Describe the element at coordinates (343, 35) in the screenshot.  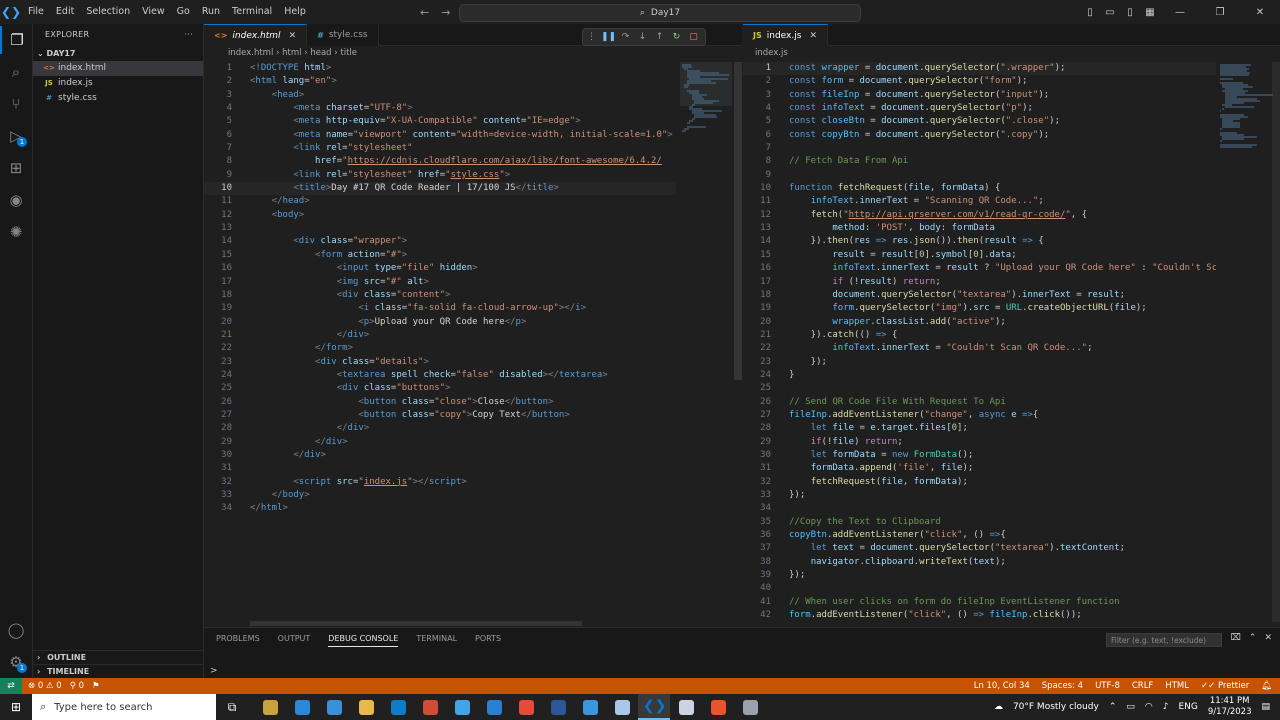
I see `tab-style-css: # style.css` at that location.